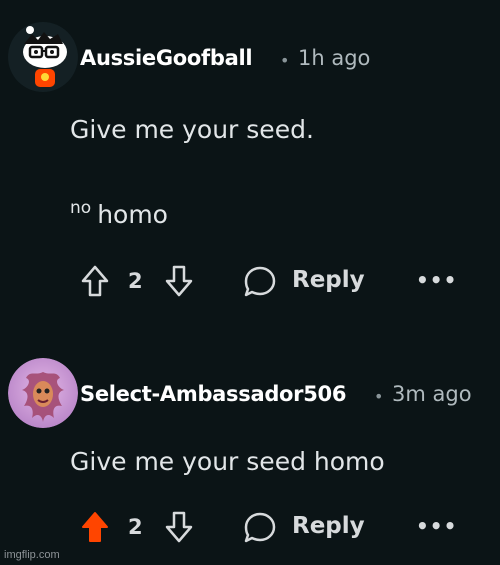  I want to click on upvote-button-active, so click(95, 527).